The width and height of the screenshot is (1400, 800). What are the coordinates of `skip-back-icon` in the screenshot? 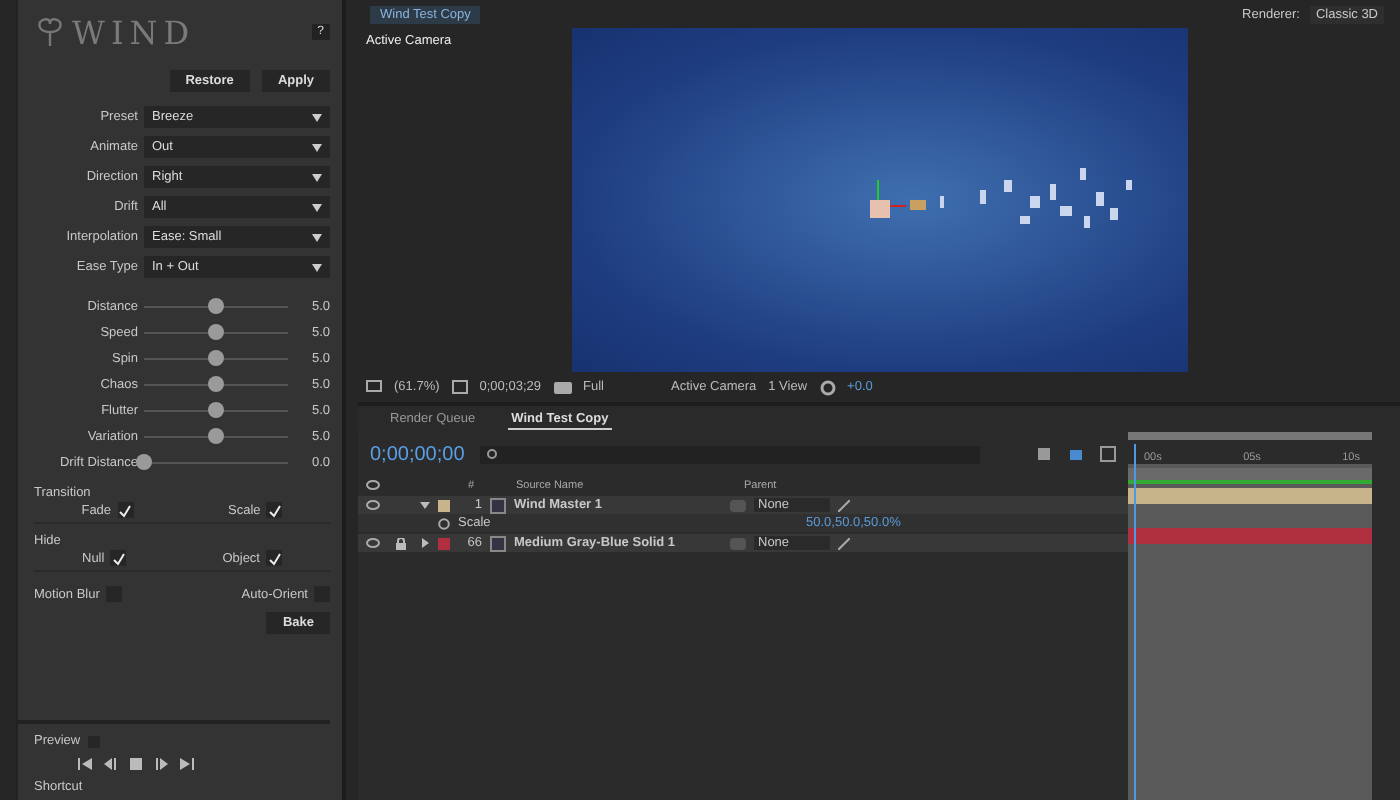 It's located at (85, 764).